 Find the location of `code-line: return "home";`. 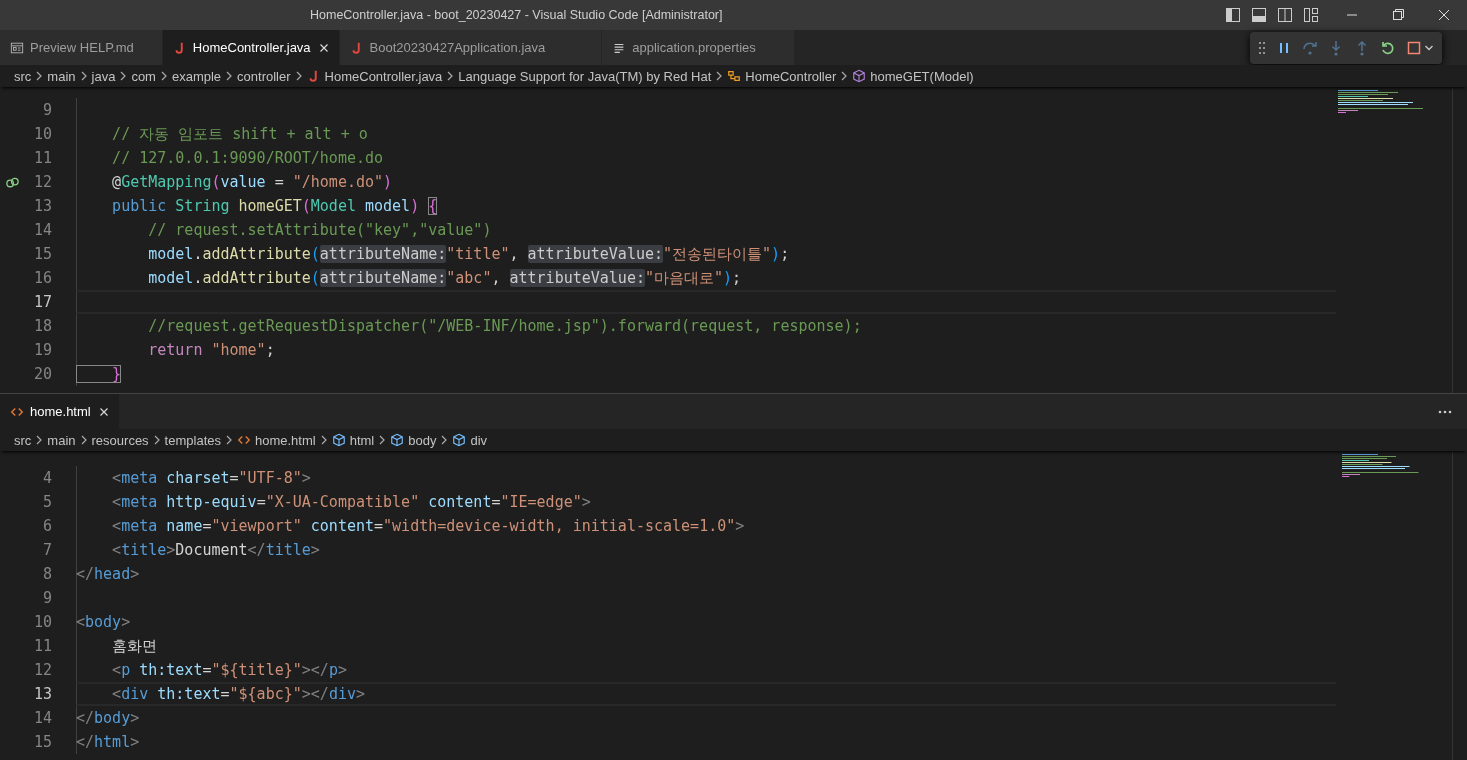

code-line: return "home"; is located at coordinates (211, 350).